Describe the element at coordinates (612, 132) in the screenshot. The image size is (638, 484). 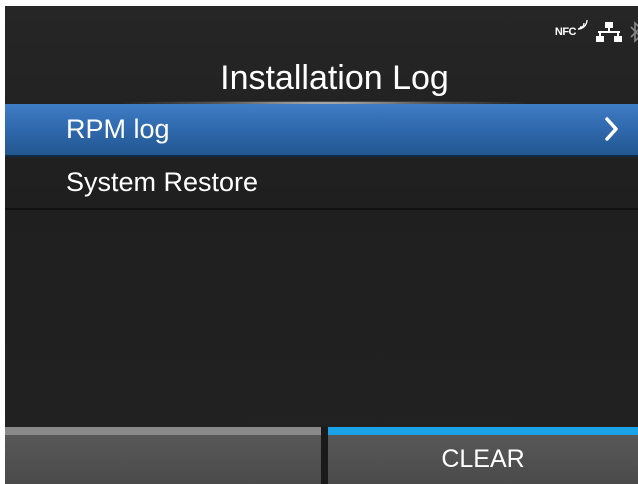
I see `chevron-right-icon` at that location.